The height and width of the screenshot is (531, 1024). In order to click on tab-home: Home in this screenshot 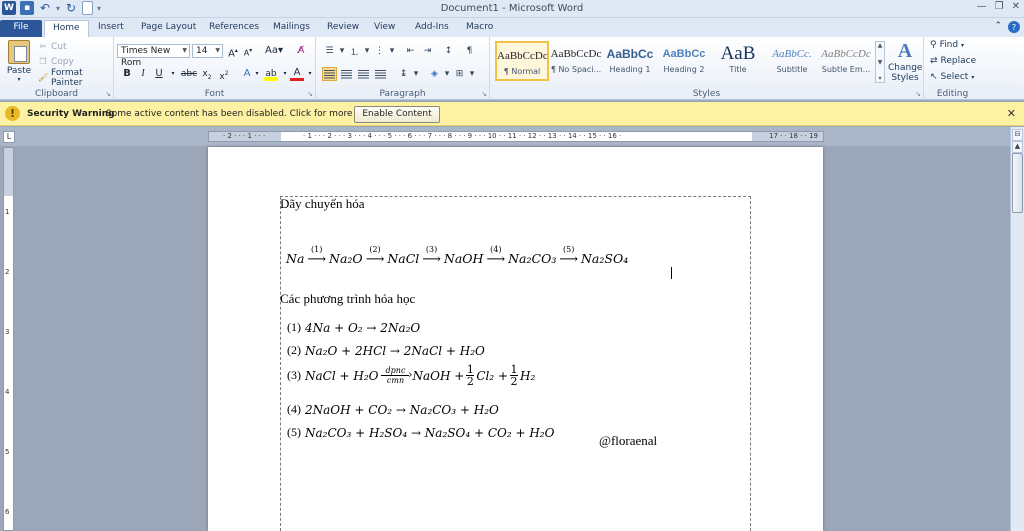, I will do `click(66, 28)`.